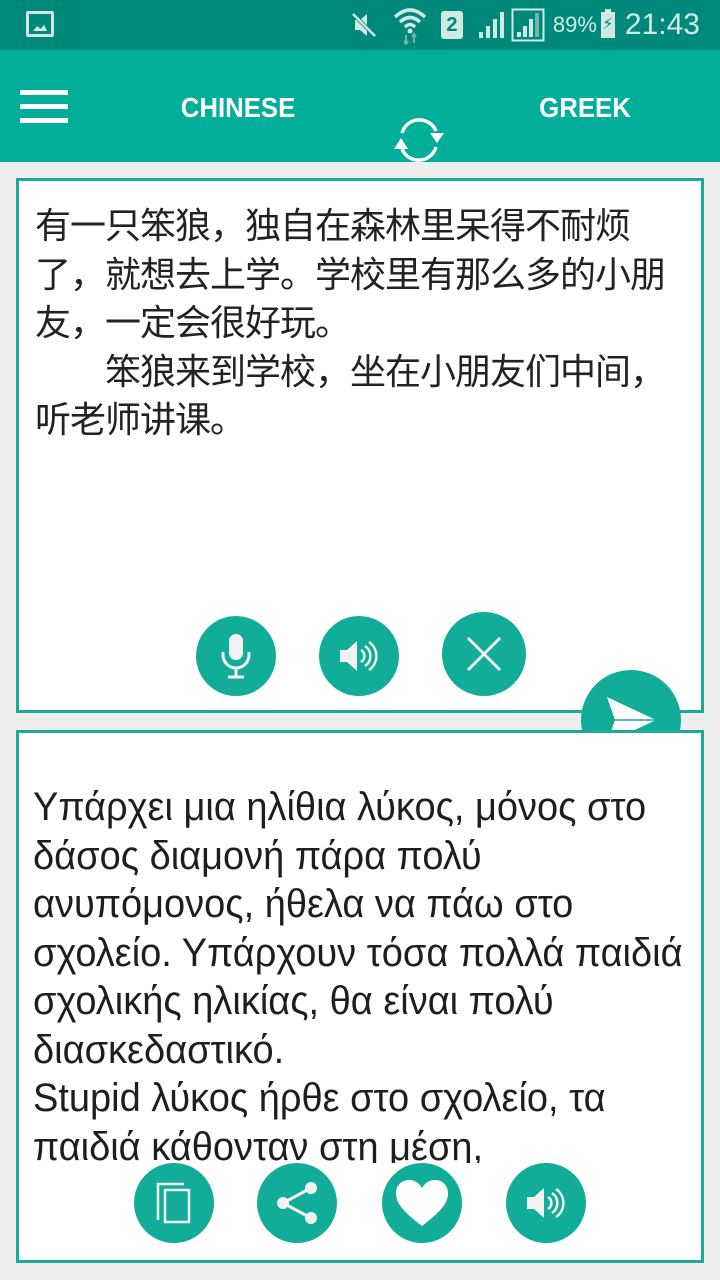  Describe the element at coordinates (607, 23) in the screenshot. I see `battery-charging-icon: ⚡` at that location.